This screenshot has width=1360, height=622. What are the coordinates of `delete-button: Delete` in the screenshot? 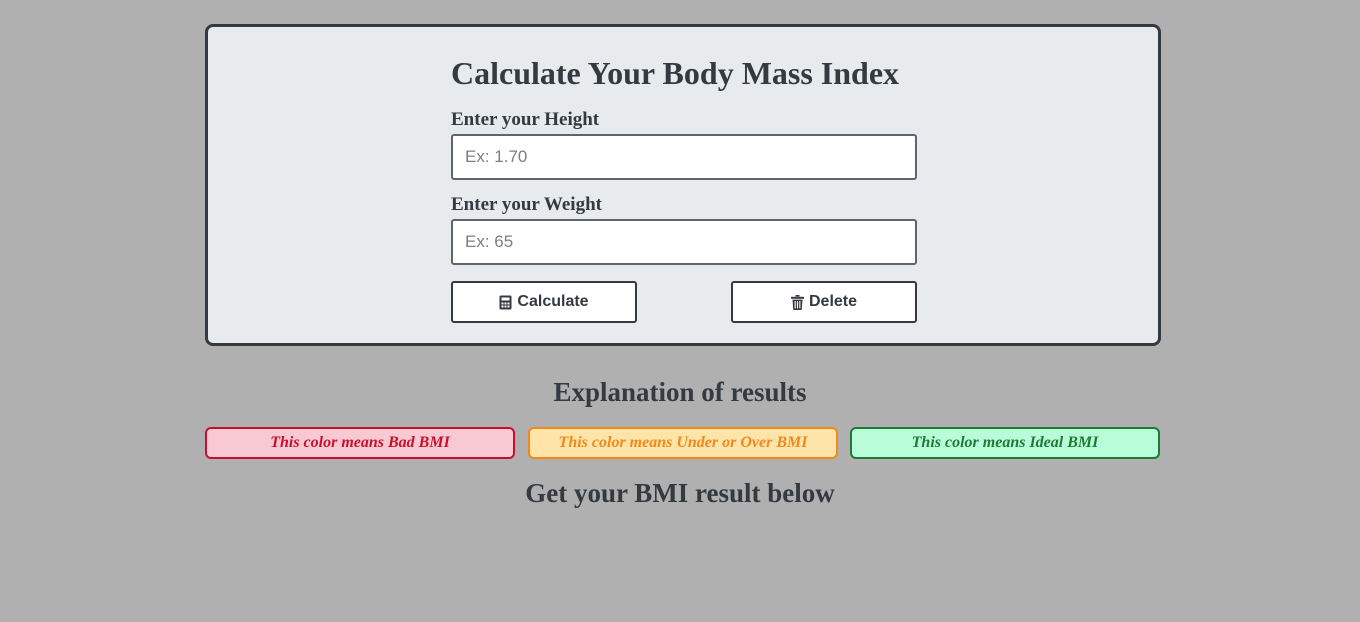 It's located at (824, 302).